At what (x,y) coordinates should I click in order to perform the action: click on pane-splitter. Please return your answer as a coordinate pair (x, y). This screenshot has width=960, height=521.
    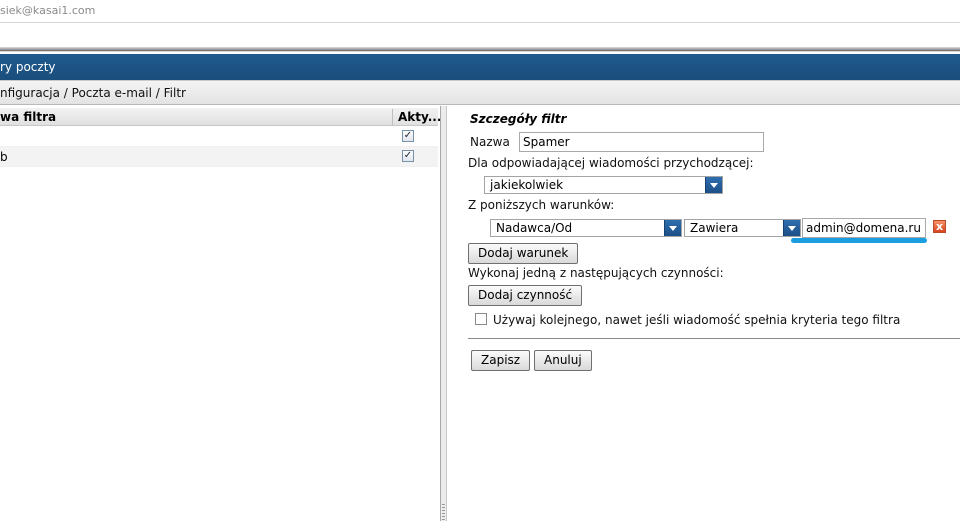
    Looking at the image, I should click on (443, 313).